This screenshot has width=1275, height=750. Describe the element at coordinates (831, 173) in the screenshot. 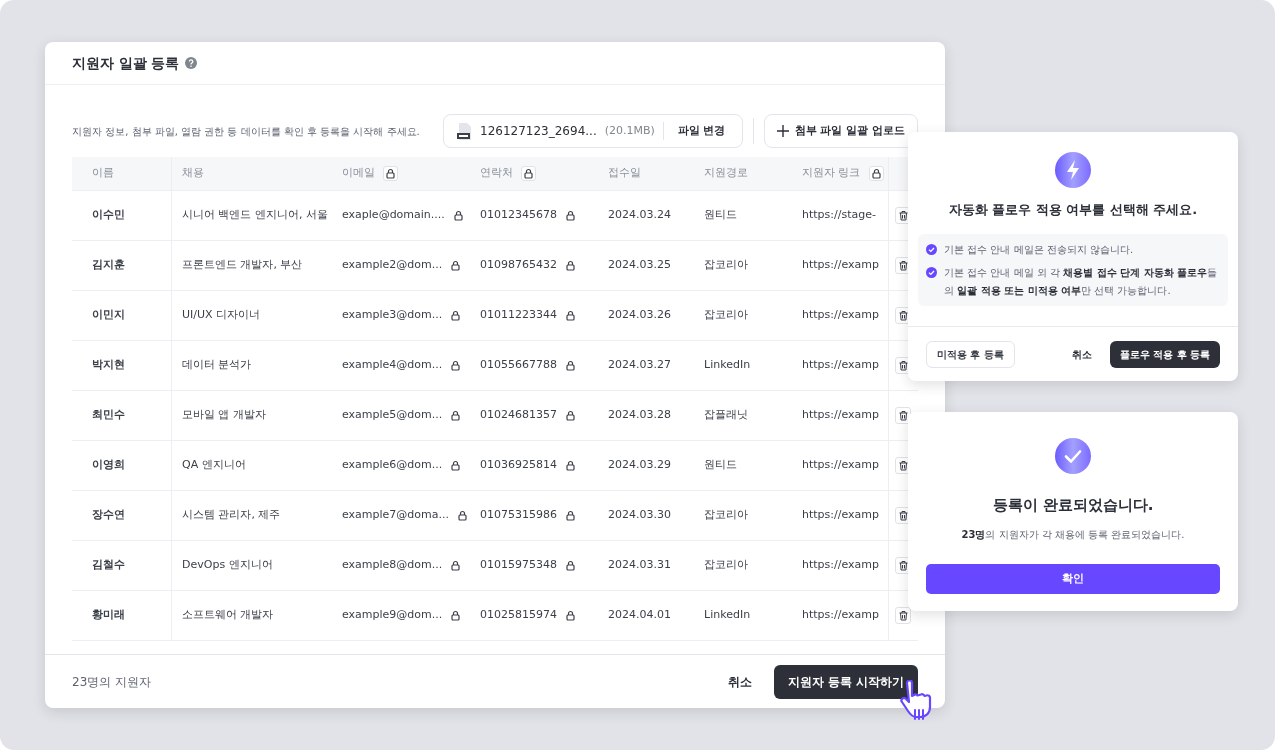

I see `column-header: 지원자 링크` at that location.